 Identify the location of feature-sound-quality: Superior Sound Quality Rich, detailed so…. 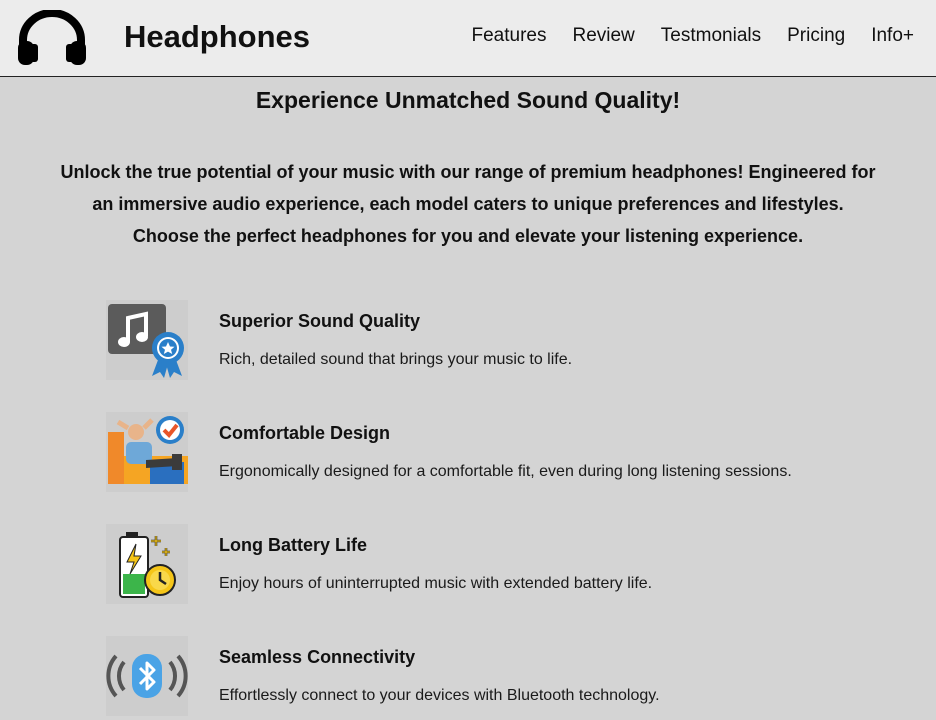
(486, 340).